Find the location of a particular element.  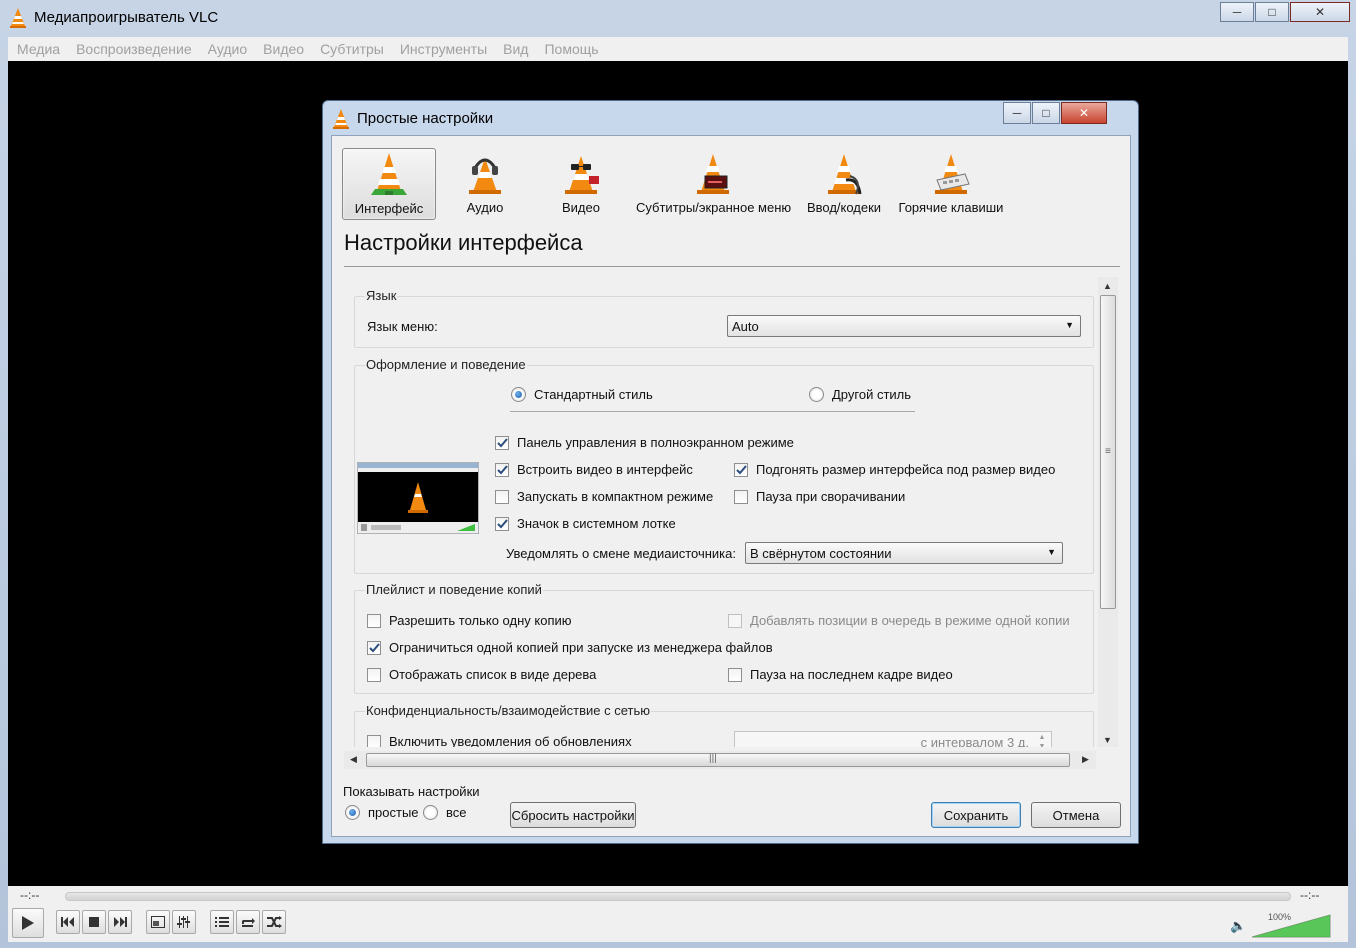

seek-bar is located at coordinates (678, 896).